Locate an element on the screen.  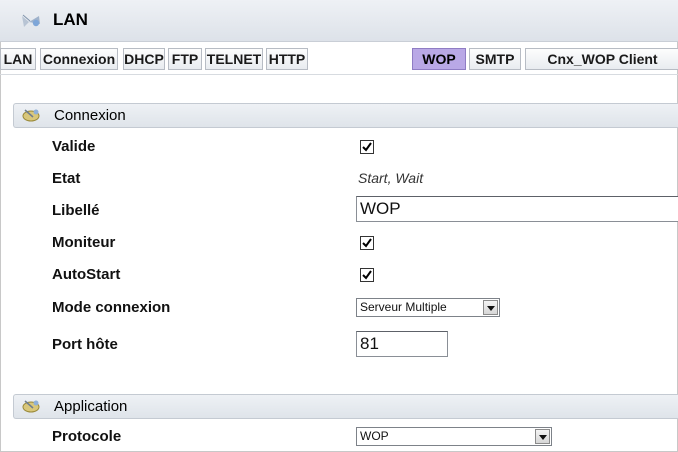
window-title: LAN is located at coordinates (70, 19).